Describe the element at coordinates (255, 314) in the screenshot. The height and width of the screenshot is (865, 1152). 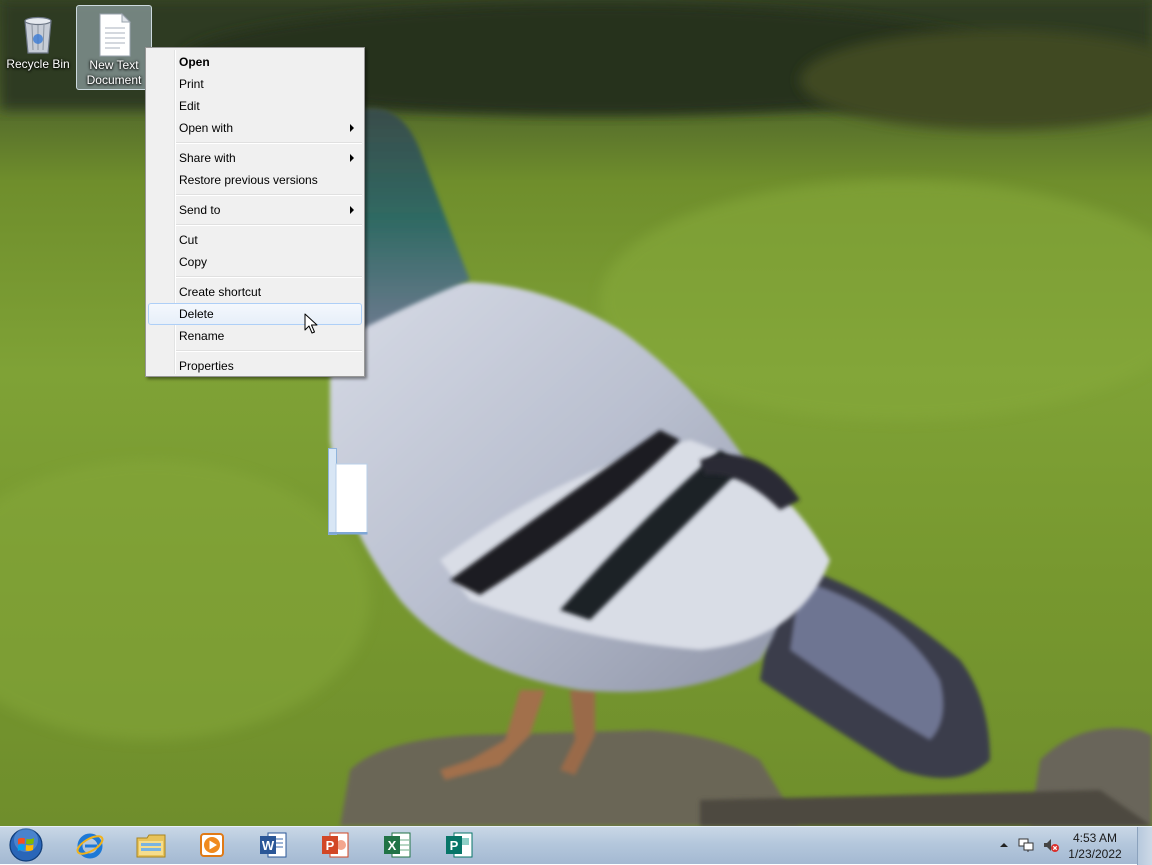
I see `menu-item-delete: Delete` at that location.